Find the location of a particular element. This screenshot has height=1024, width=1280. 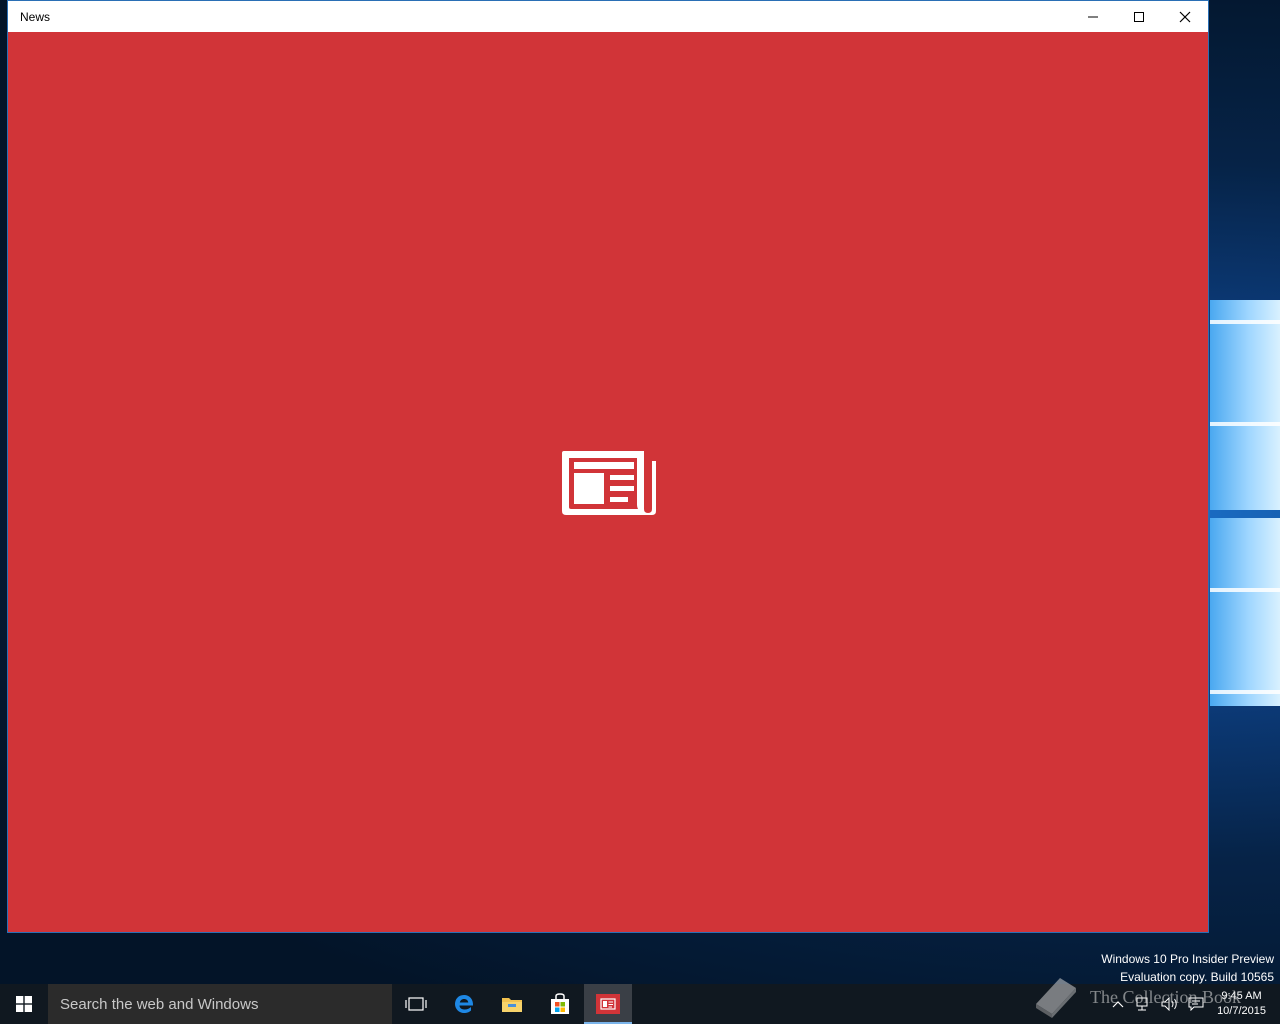

edge-button is located at coordinates (464, 1004).